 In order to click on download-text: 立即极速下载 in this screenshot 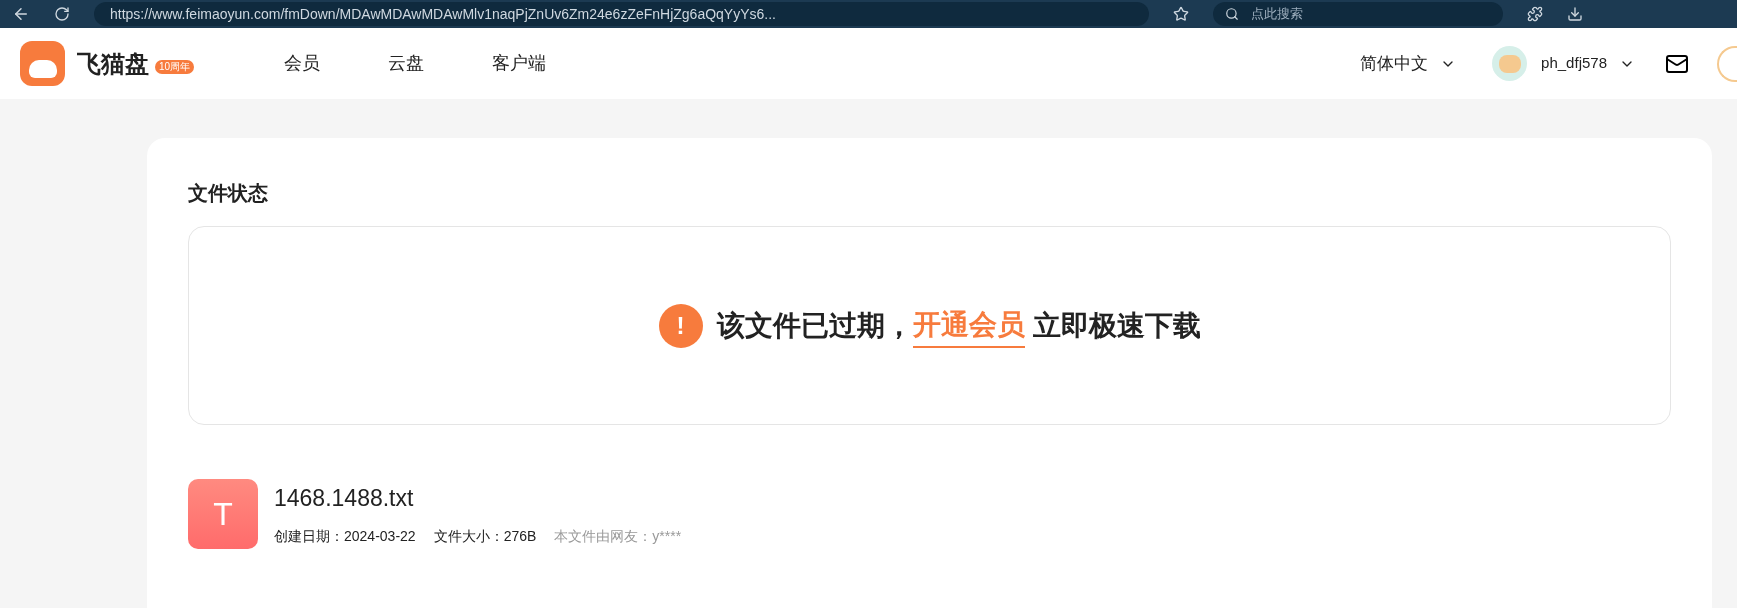, I will do `click(1116, 325)`.